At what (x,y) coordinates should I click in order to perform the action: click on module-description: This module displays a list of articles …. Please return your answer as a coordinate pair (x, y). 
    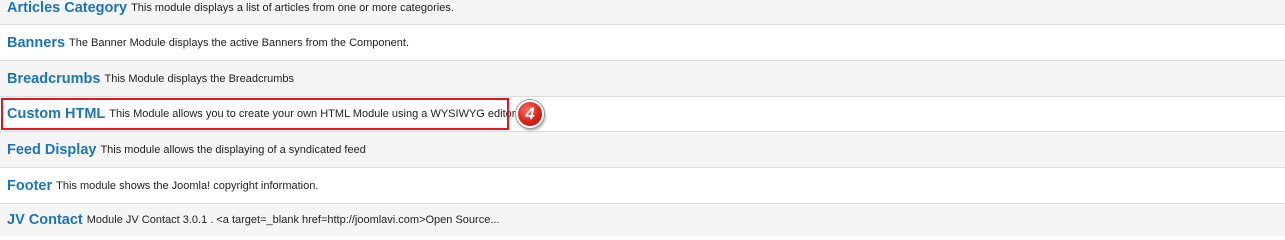
    Looking at the image, I should click on (292, 8).